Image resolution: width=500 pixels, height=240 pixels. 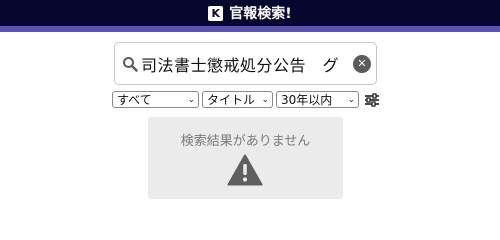 What do you see at coordinates (362, 63) in the screenshot?
I see `close-icon: ✕` at bounding box center [362, 63].